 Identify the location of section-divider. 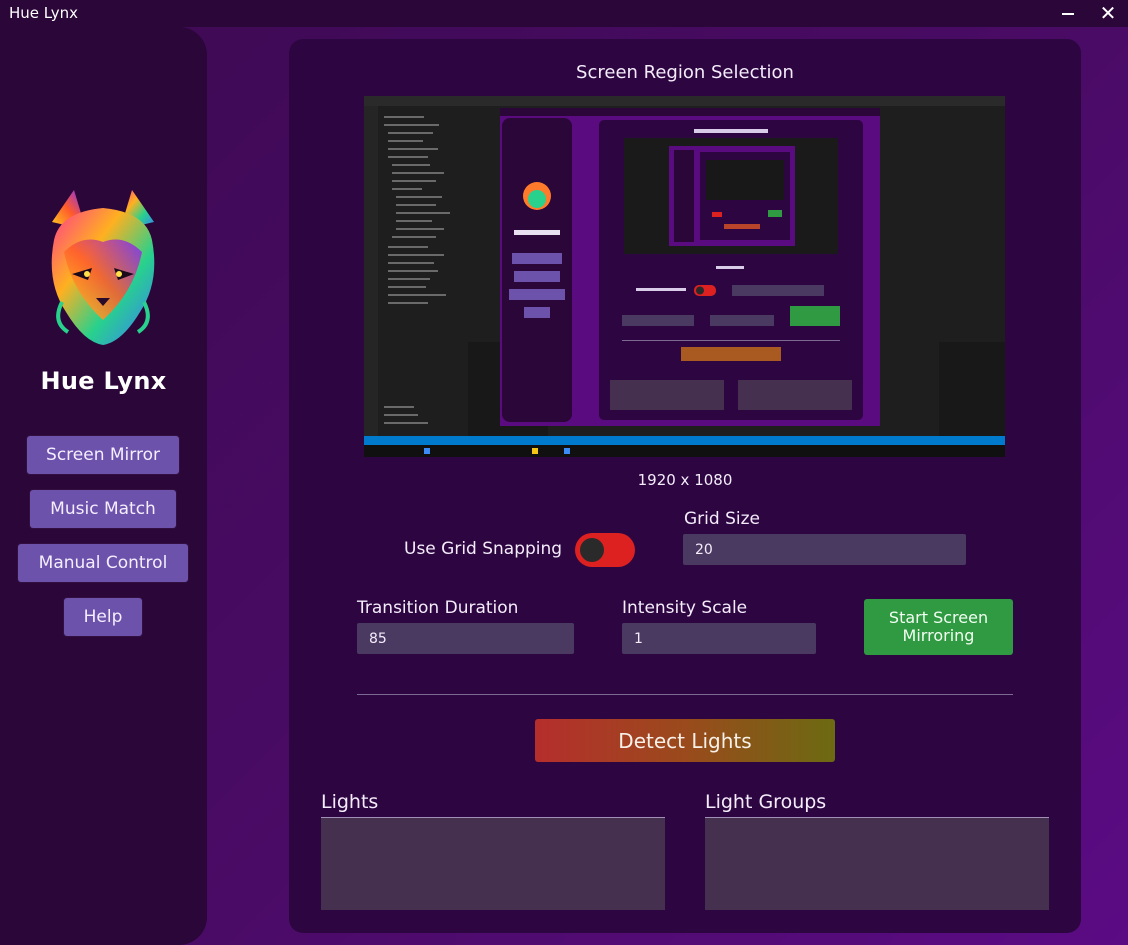
(685, 694).